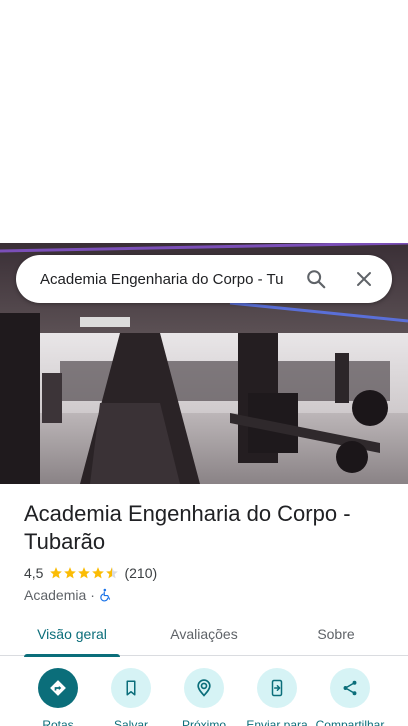 The height and width of the screenshot is (726, 408). I want to click on wheelchair-accessible-icon, so click(105, 595).